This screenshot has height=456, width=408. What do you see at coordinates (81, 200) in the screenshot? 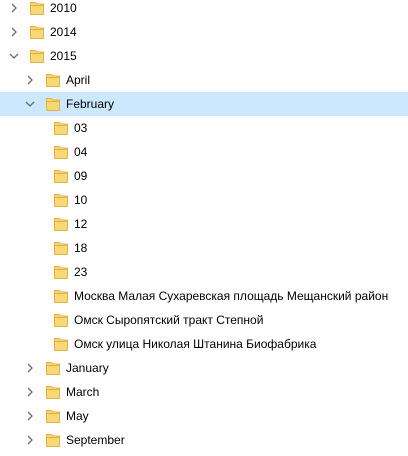
I see `tree-item-label: 10` at bounding box center [81, 200].